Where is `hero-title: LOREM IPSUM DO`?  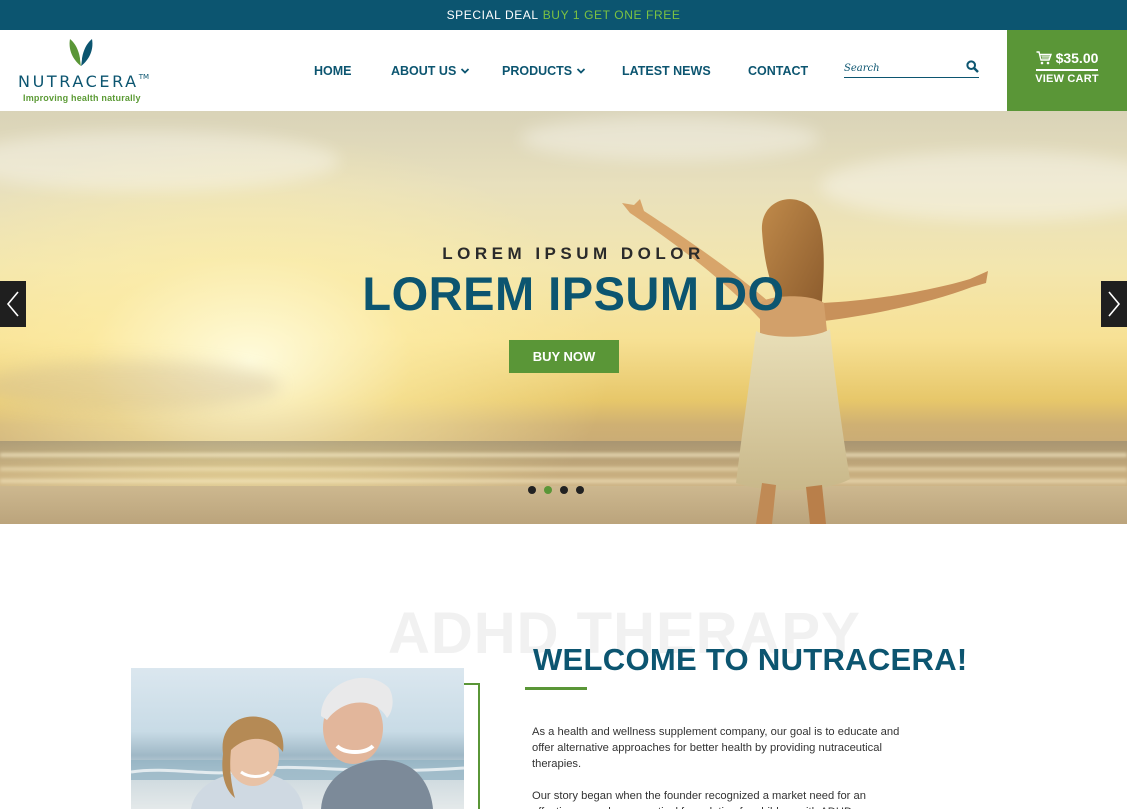 hero-title: LOREM IPSUM DO is located at coordinates (573, 293).